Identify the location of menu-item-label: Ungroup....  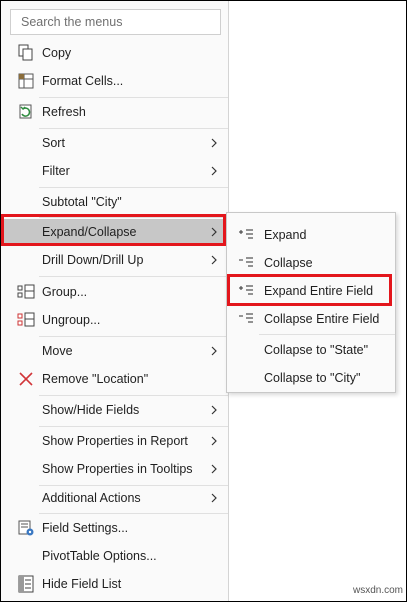
(71, 320).